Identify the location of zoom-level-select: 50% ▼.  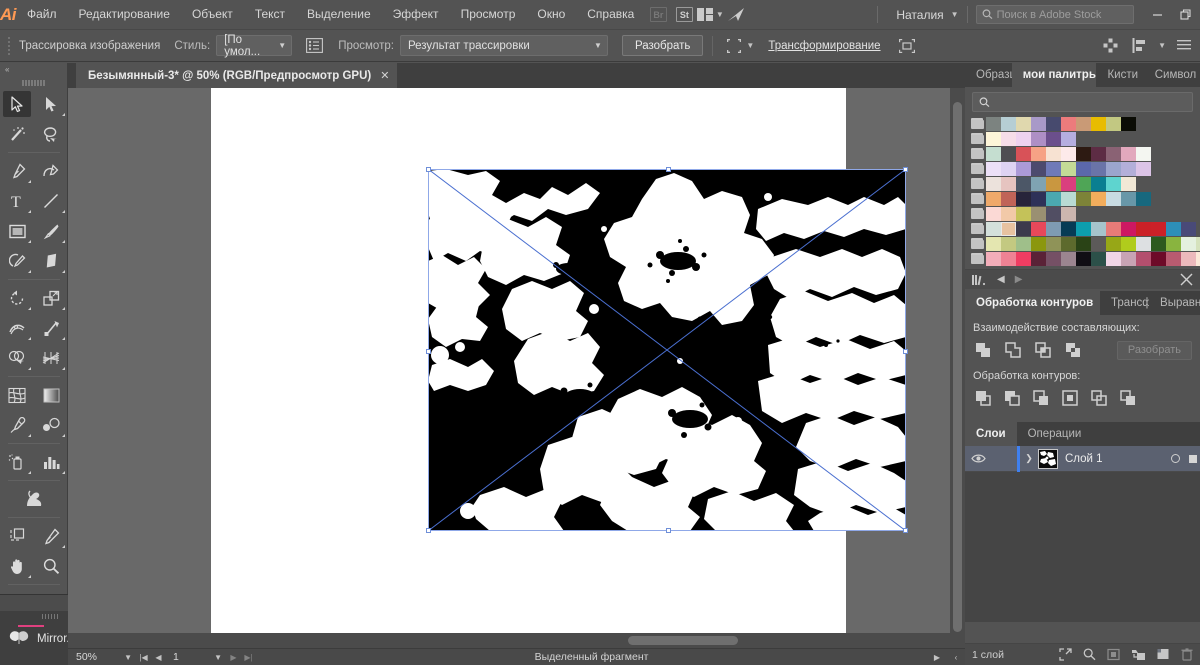
(102, 656).